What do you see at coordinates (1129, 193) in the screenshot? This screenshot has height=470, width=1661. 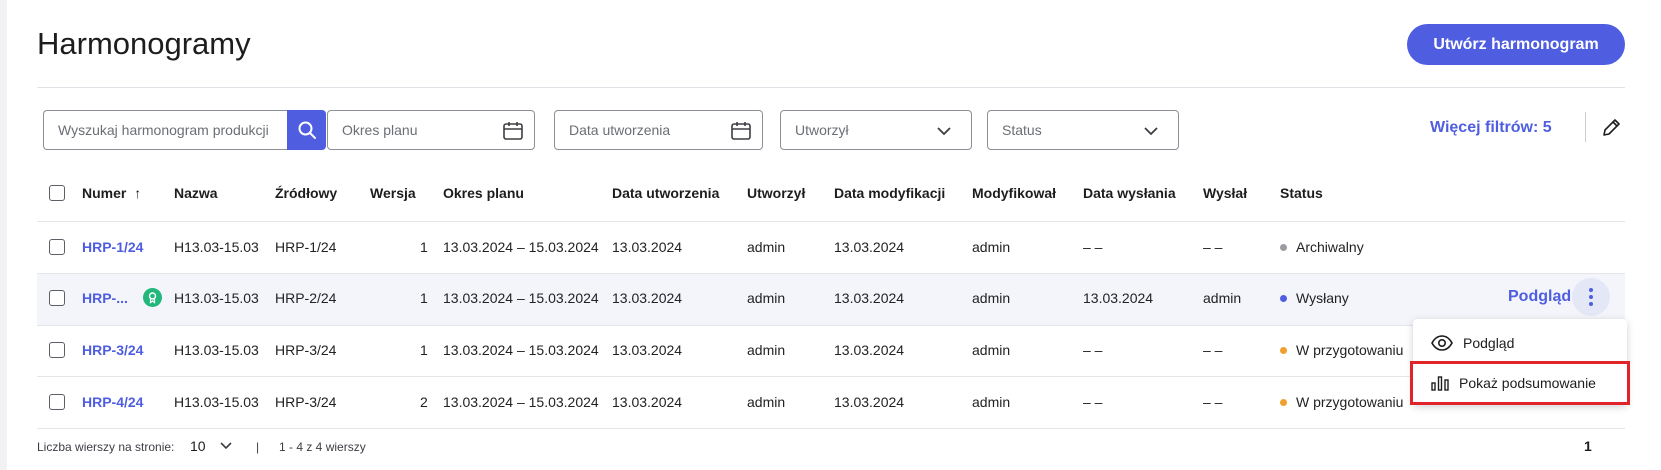 I see `column-header-data-wyslania: Data wysłania` at bounding box center [1129, 193].